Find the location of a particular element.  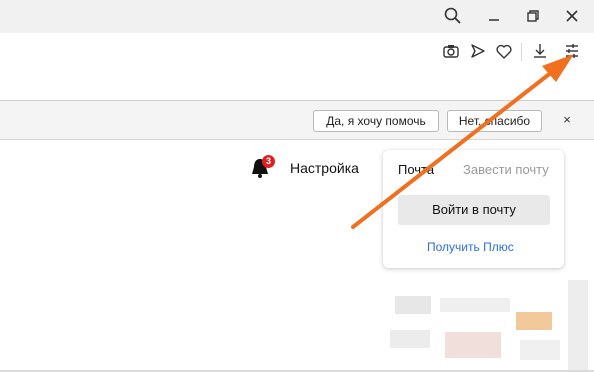

tab-create-mail: Завести почту is located at coordinates (506, 169).